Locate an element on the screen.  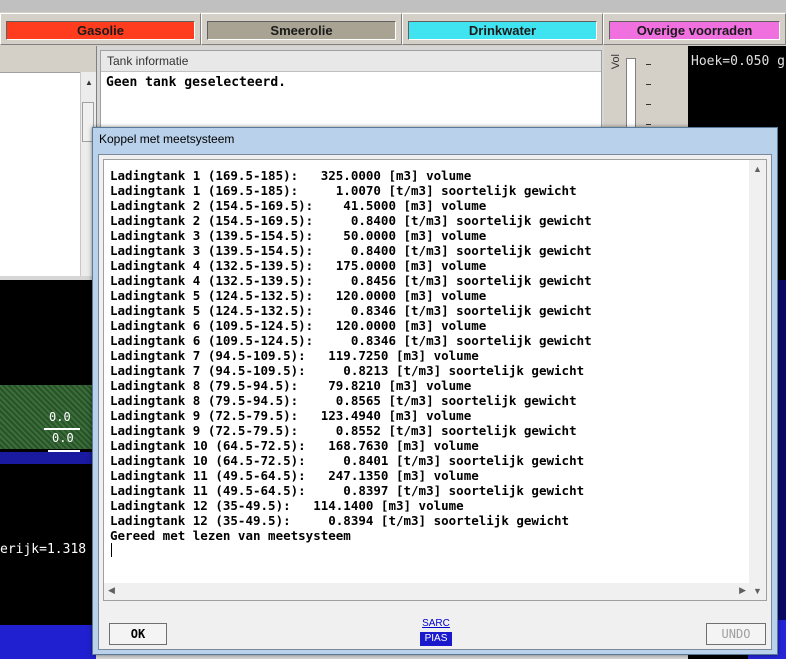
waterline-band is located at coordinates (48, 458).